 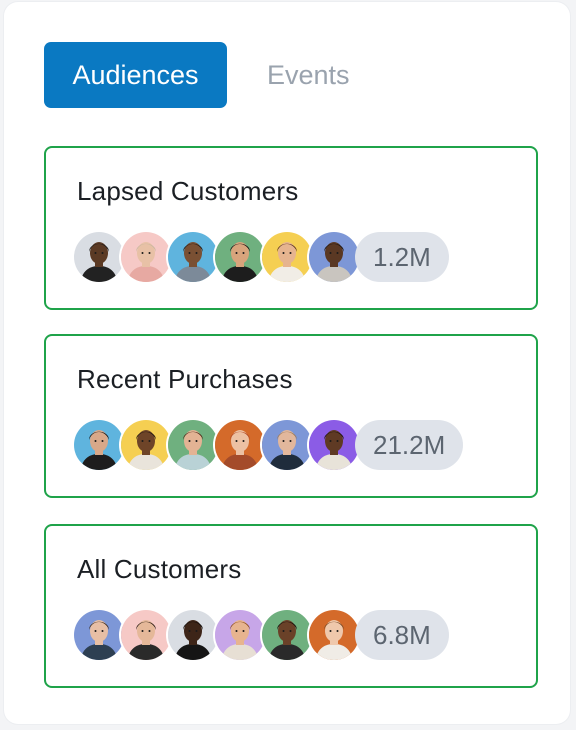 I want to click on tab-audiences: Audiences, so click(x=135, y=75).